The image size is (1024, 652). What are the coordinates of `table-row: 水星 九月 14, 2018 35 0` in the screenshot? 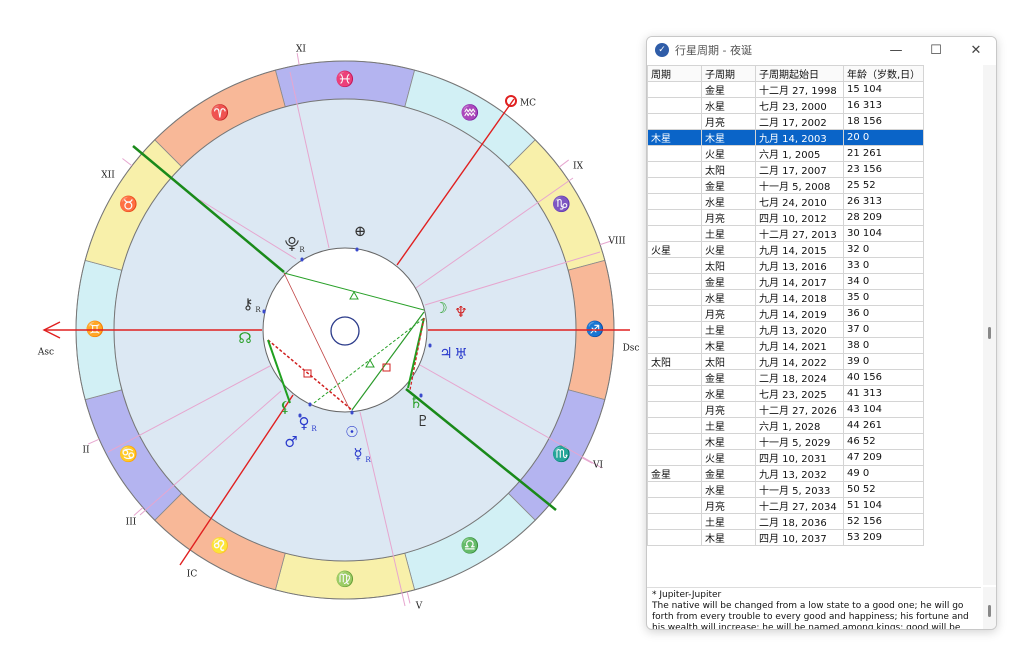 It's located at (786, 297).